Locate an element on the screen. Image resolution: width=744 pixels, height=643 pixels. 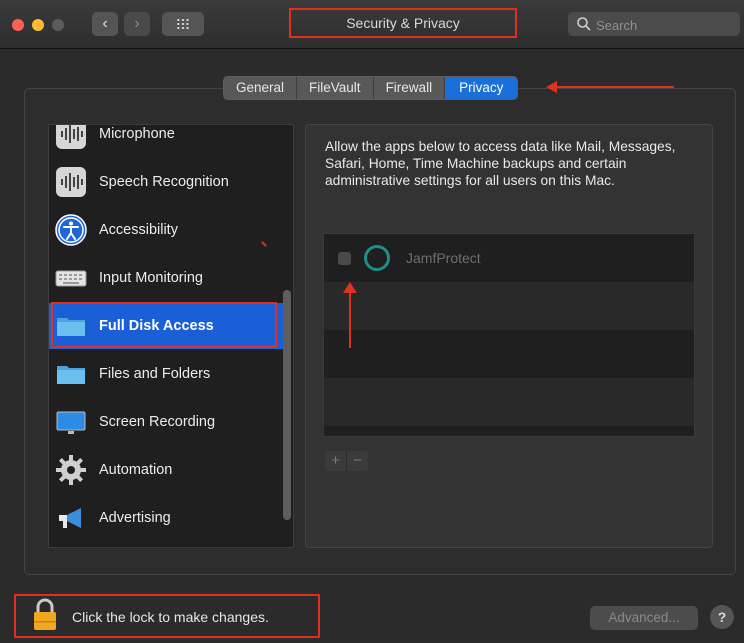
lock-message: Click the lock to make changes. is located at coordinates (170, 617).